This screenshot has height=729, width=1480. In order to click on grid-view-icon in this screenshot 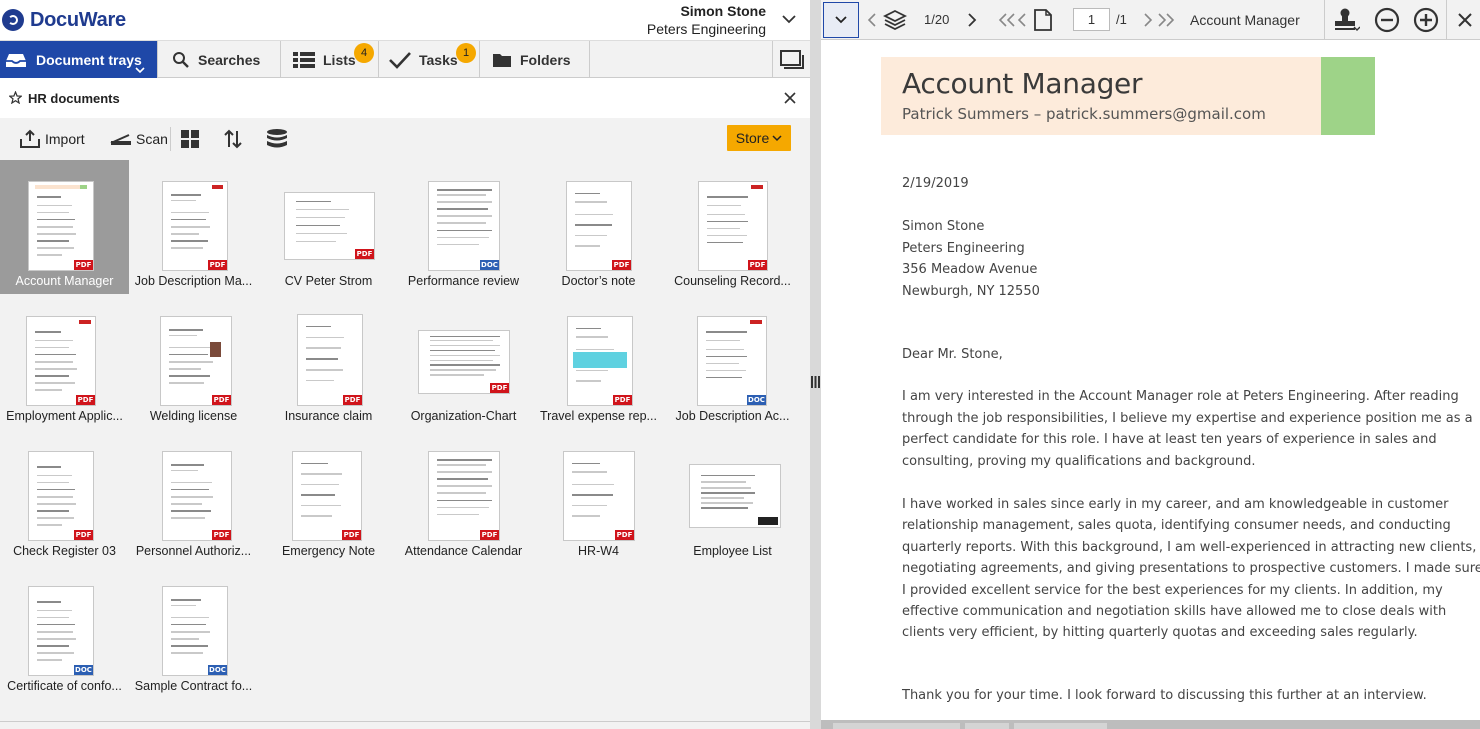, I will do `click(190, 139)`.